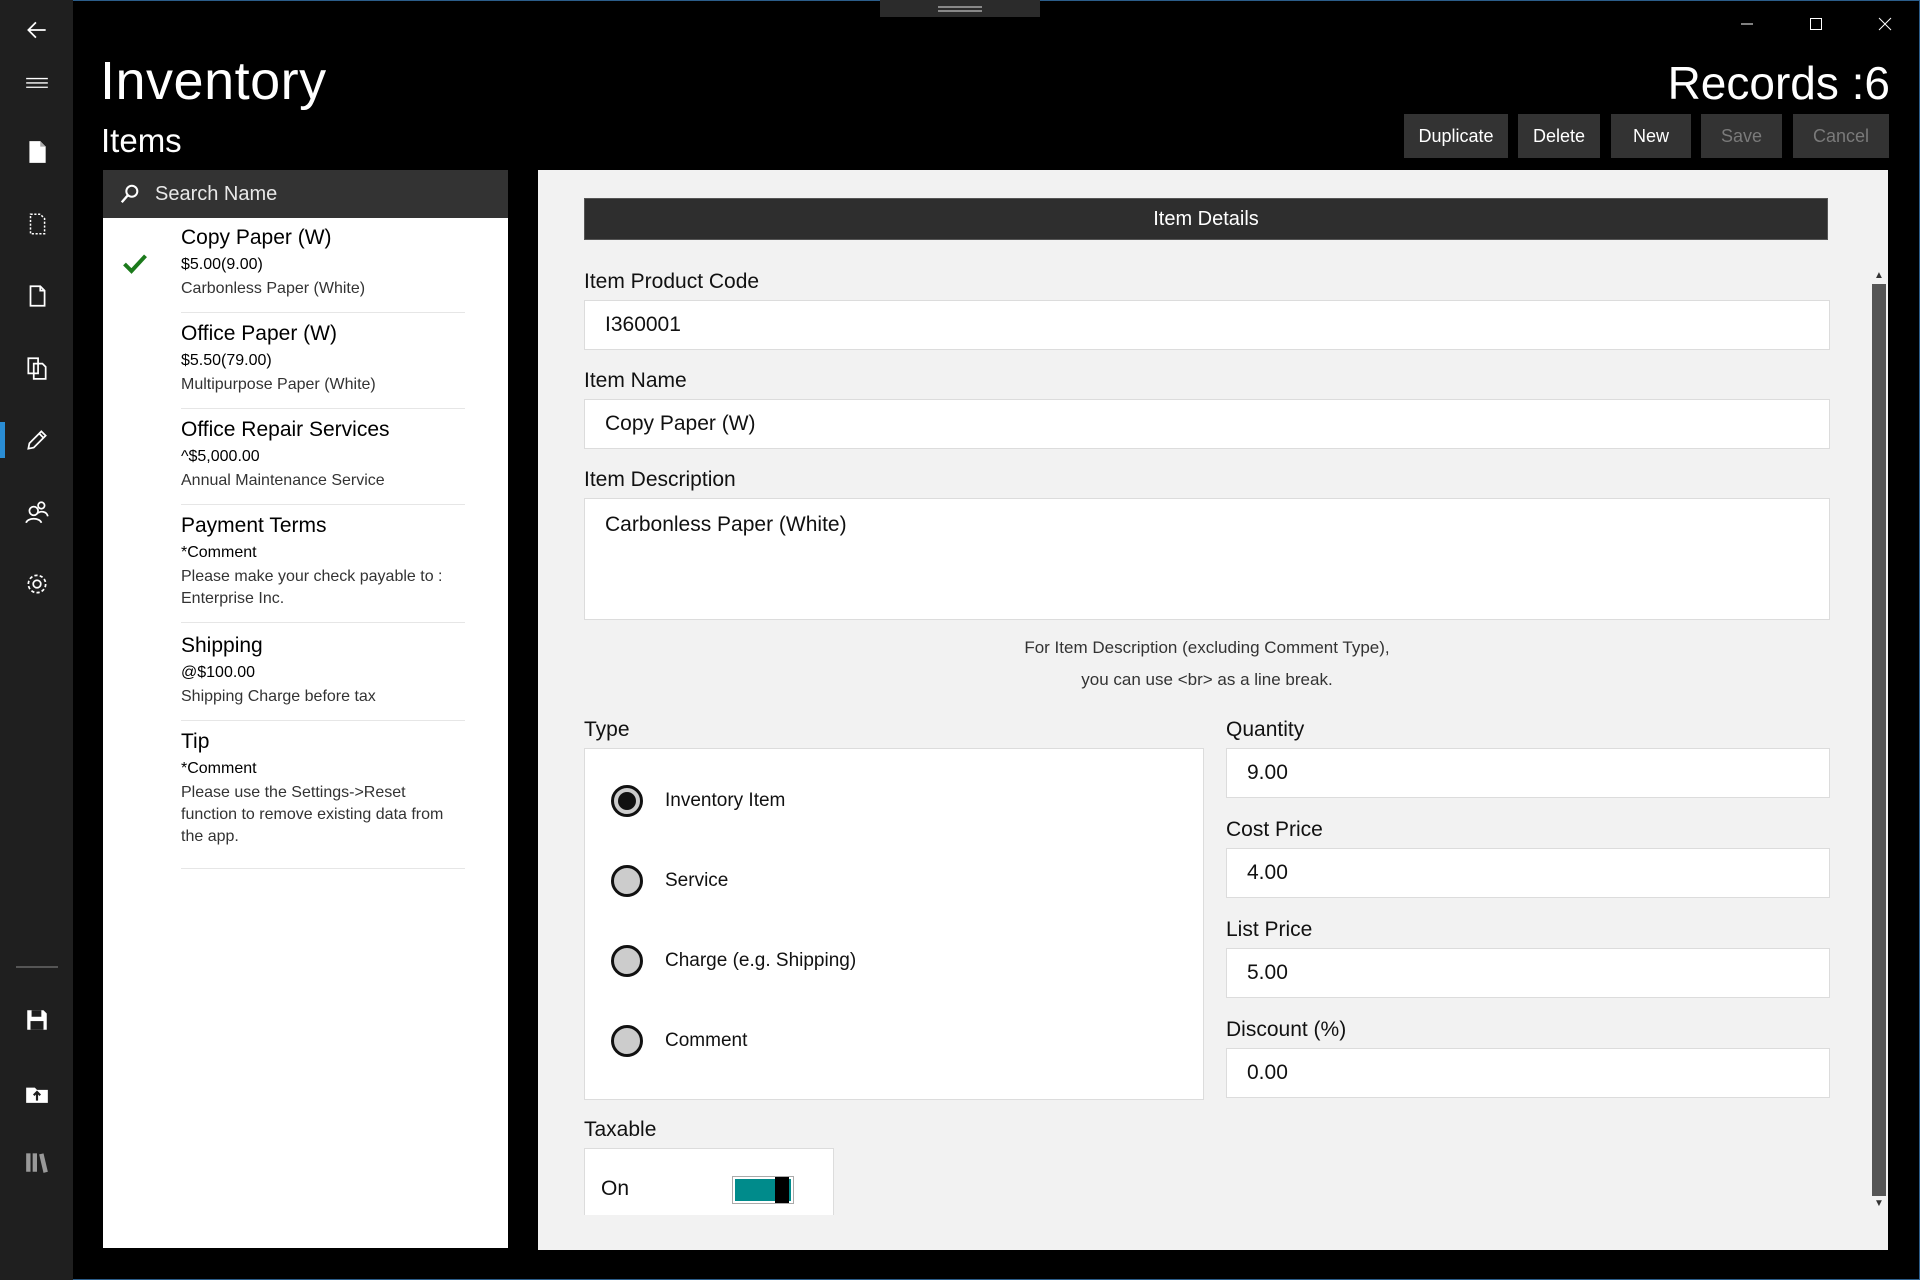 The image size is (1920, 1280). Describe the element at coordinates (323, 457) in the screenshot. I see `item-price: ^$5,000.00` at that location.